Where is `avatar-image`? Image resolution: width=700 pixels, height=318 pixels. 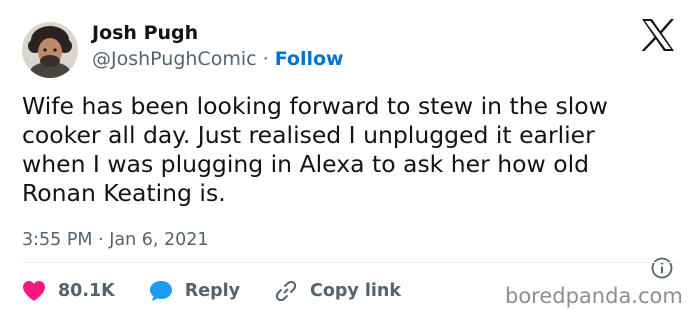 avatar-image is located at coordinates (50, 50).